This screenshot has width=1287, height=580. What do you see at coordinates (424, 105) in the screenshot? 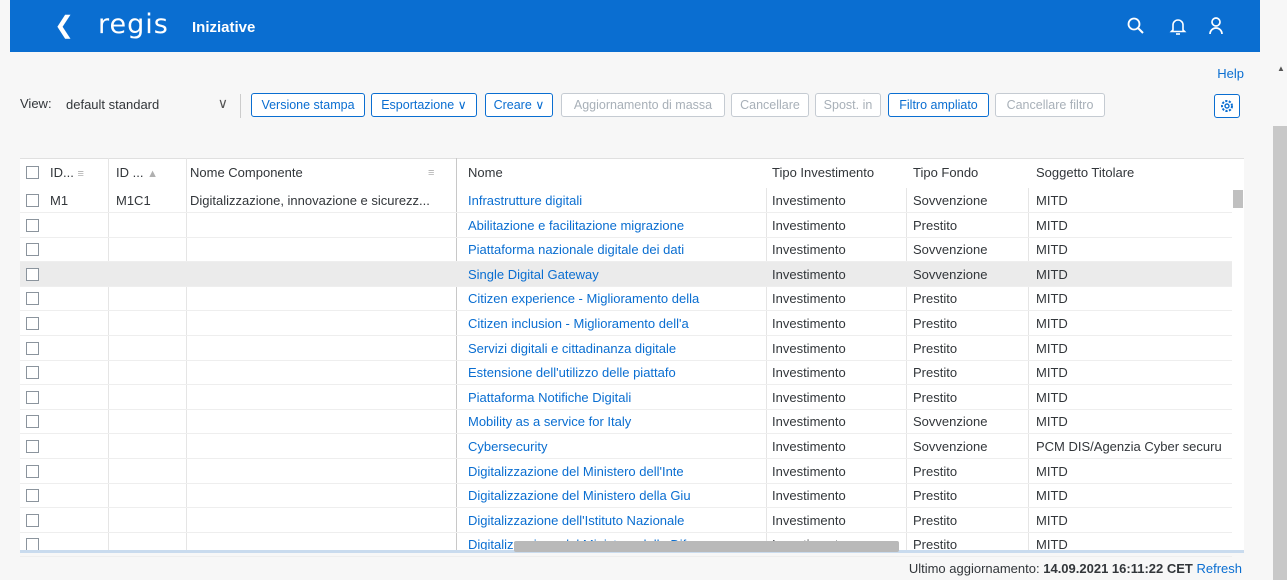
I see `esportazione-button: Esportazione ∨` at bounding box center [424, 105].